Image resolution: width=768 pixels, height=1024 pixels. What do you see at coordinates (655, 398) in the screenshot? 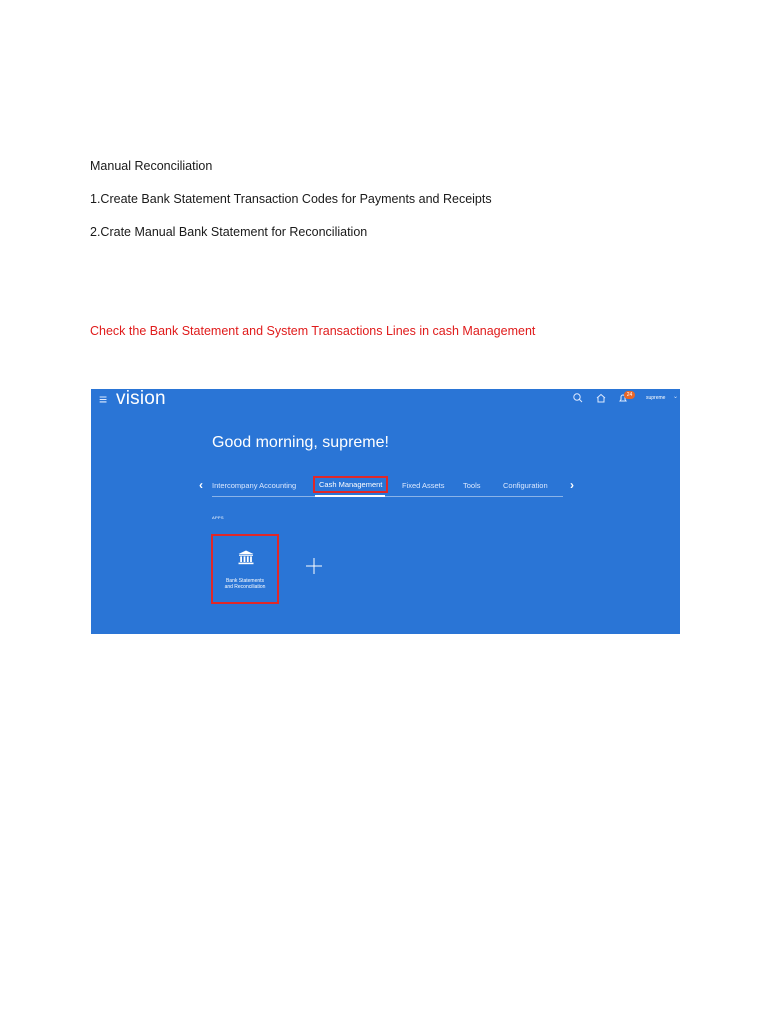
I see `user-menu: supreme` at bounding box center [655, 398].